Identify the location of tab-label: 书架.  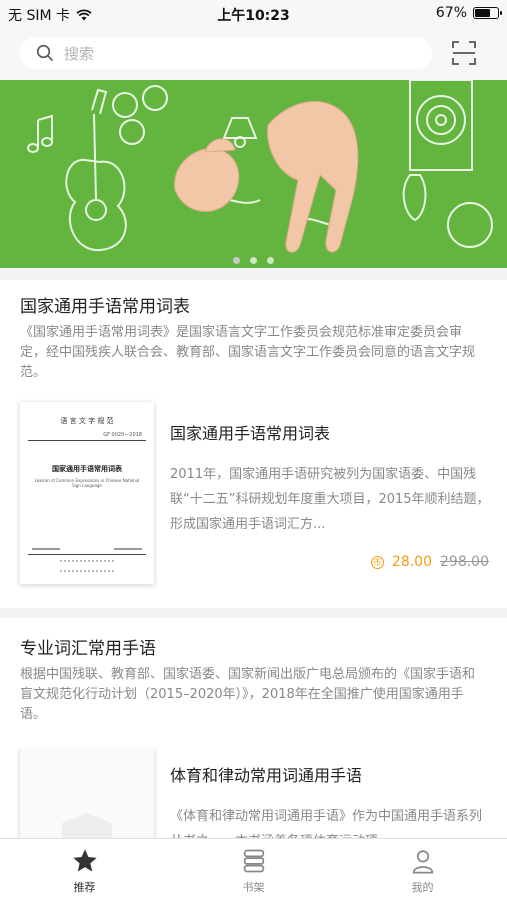
(253, 887).